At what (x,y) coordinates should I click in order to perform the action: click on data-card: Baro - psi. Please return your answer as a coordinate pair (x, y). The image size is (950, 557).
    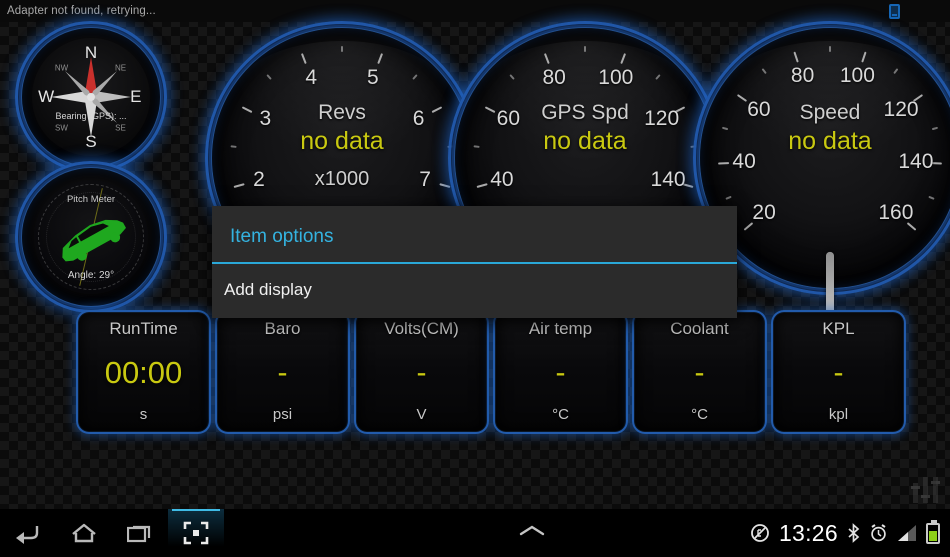
    Looking at the image, I should click on (282, 372).